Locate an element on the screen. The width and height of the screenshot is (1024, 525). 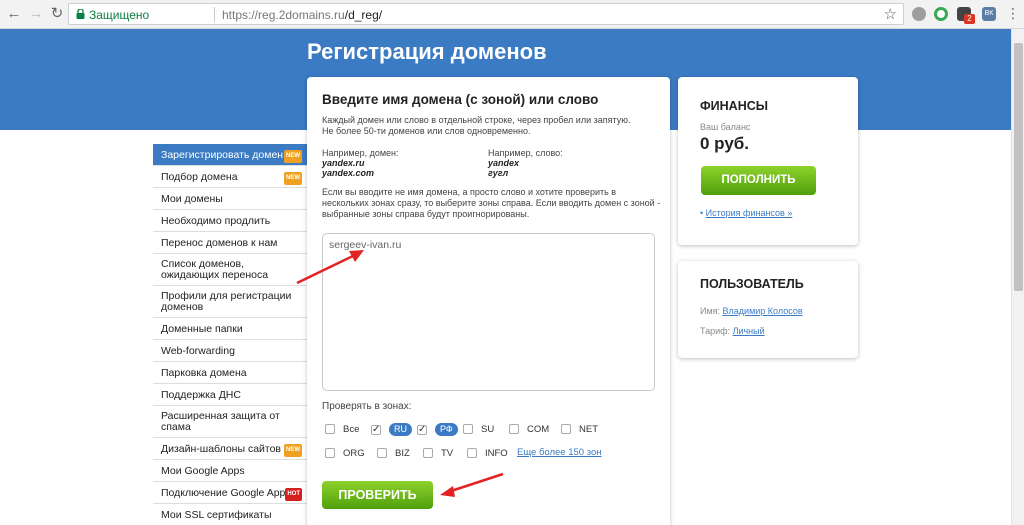
sidebar-item-connect-google-apps: Подключение Google Apps HOT is located at coordinates (230, 493).